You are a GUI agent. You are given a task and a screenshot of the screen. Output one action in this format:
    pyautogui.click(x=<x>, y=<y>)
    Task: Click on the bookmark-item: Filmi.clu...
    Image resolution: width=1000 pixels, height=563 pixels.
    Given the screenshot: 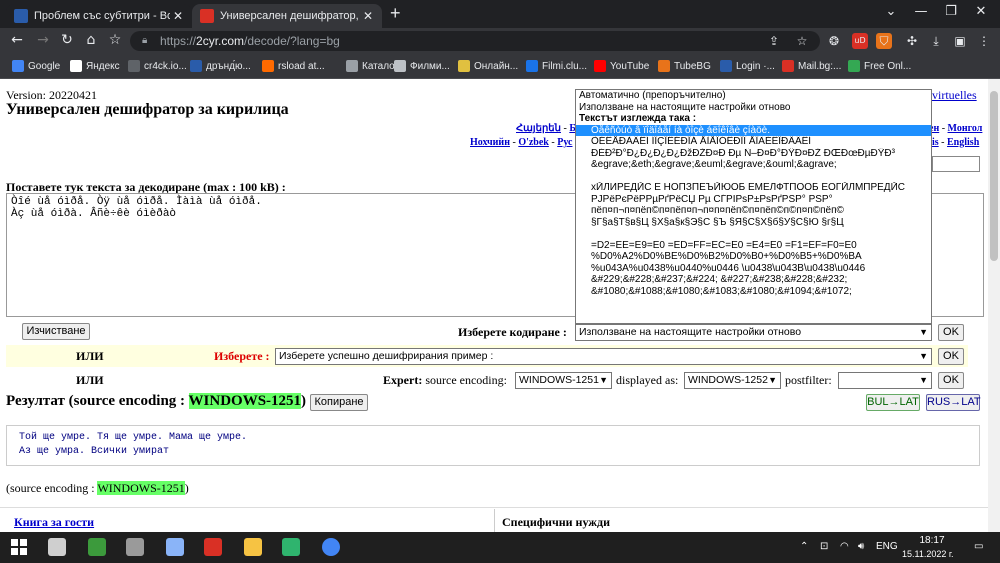 What is the action you would take?
    pyautogui.click(x=556, y=66)
    